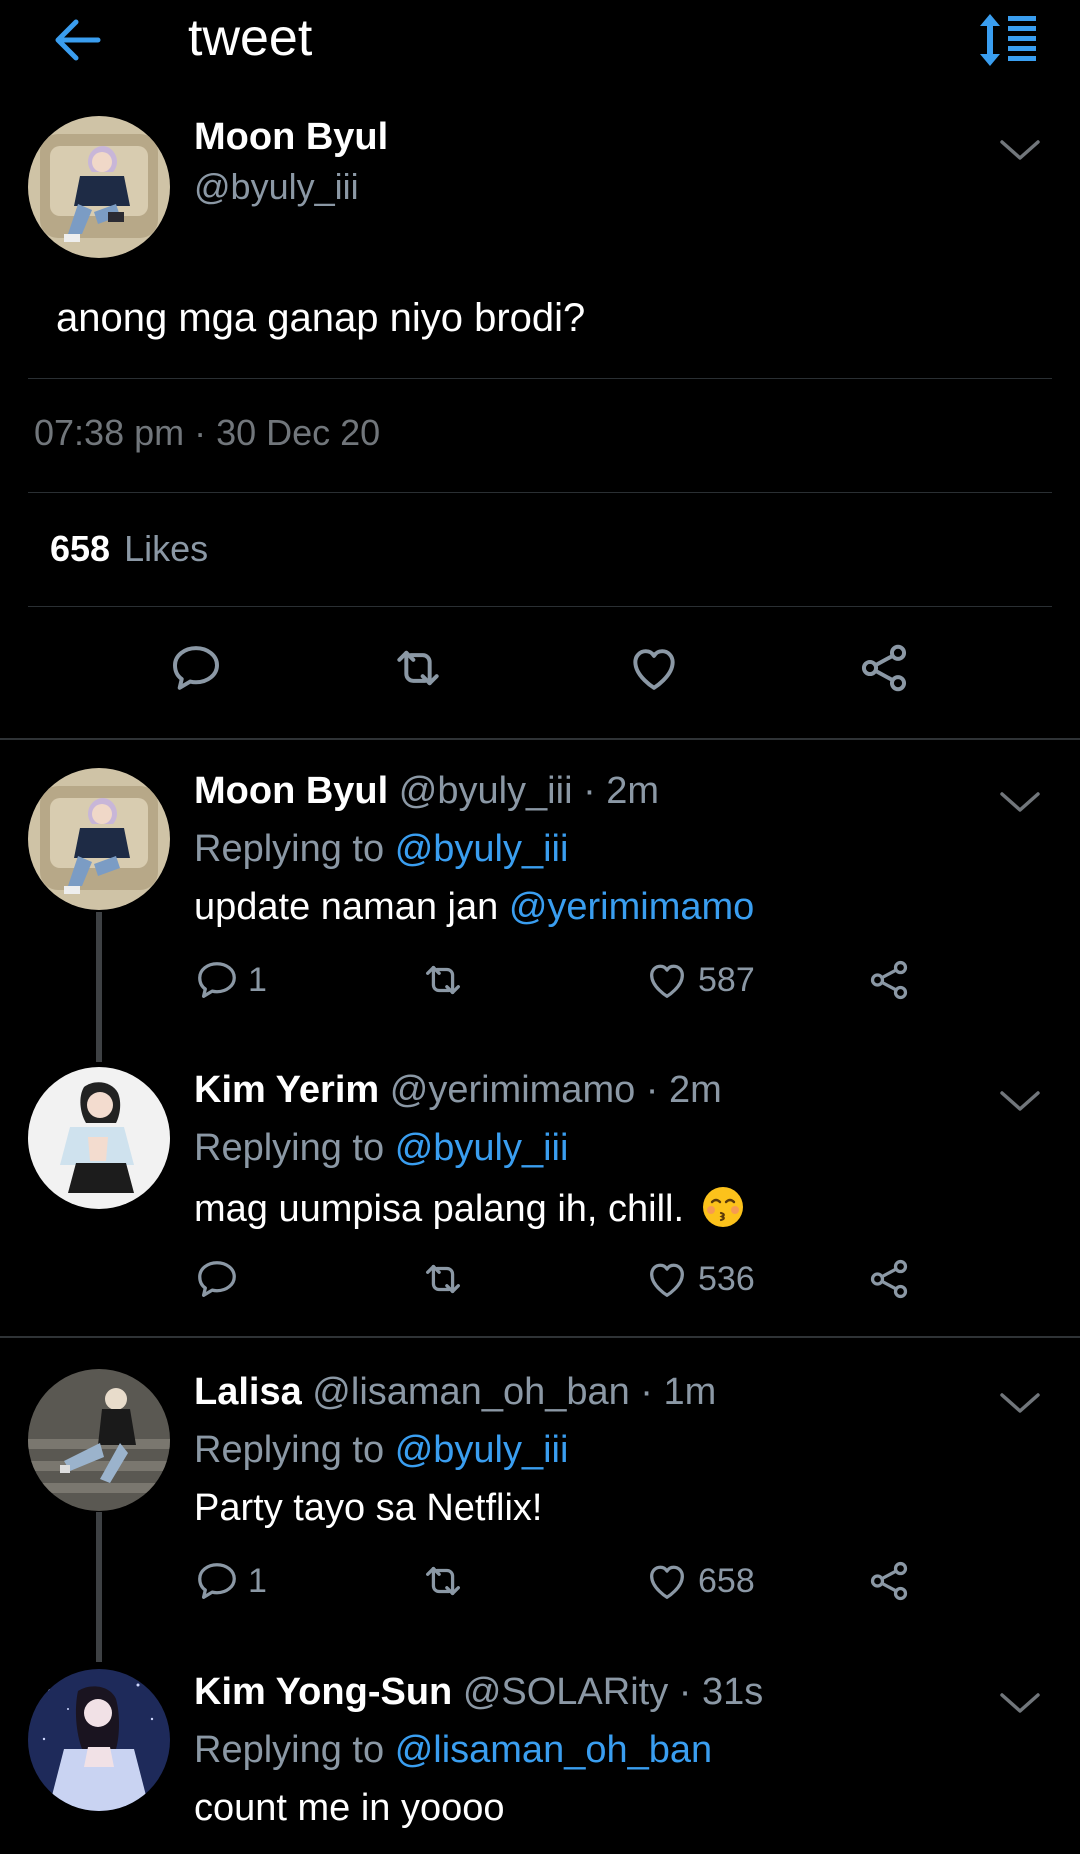  I want to click on reply-actions: 1 587, so click(540, 980).